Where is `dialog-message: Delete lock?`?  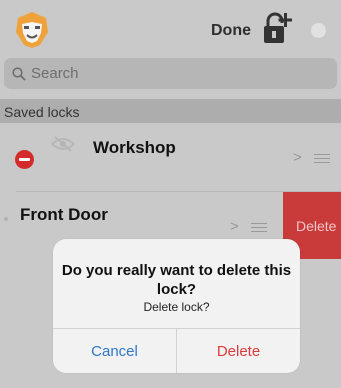 dialog-message: Delete lock? is located at coordinates (176, 307).